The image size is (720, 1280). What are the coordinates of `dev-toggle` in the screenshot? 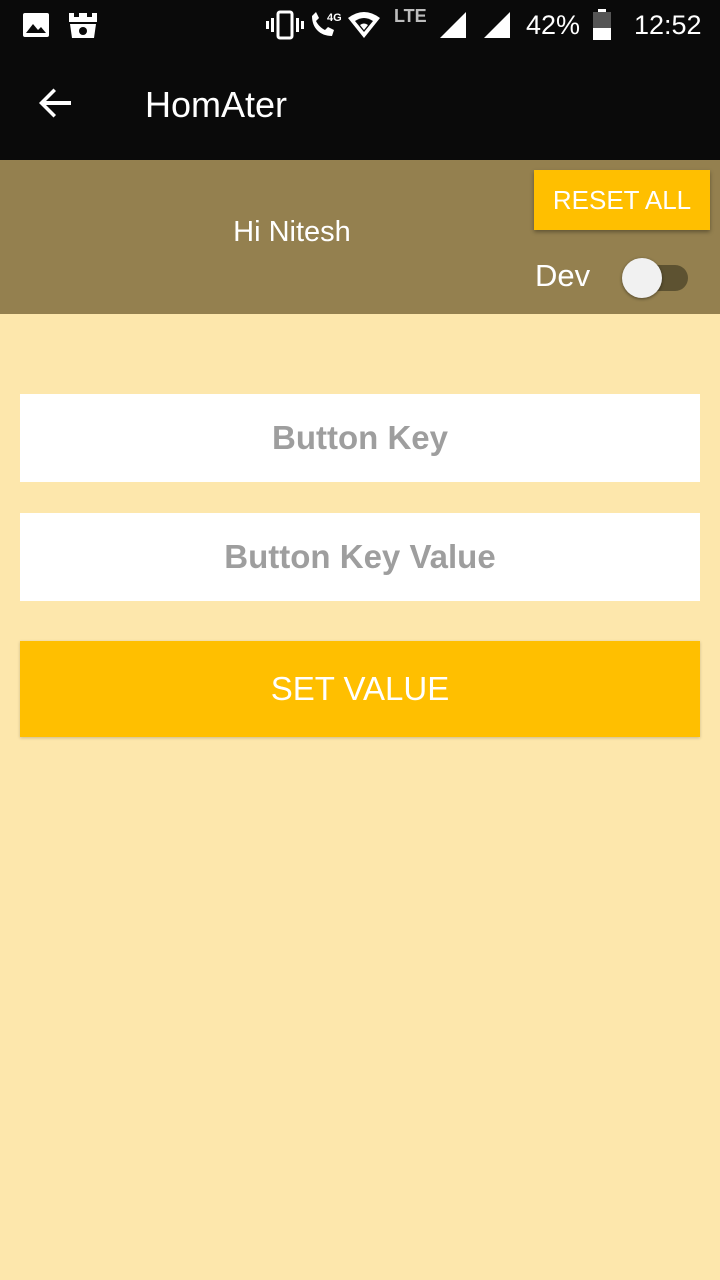 It's located at (657, 278).